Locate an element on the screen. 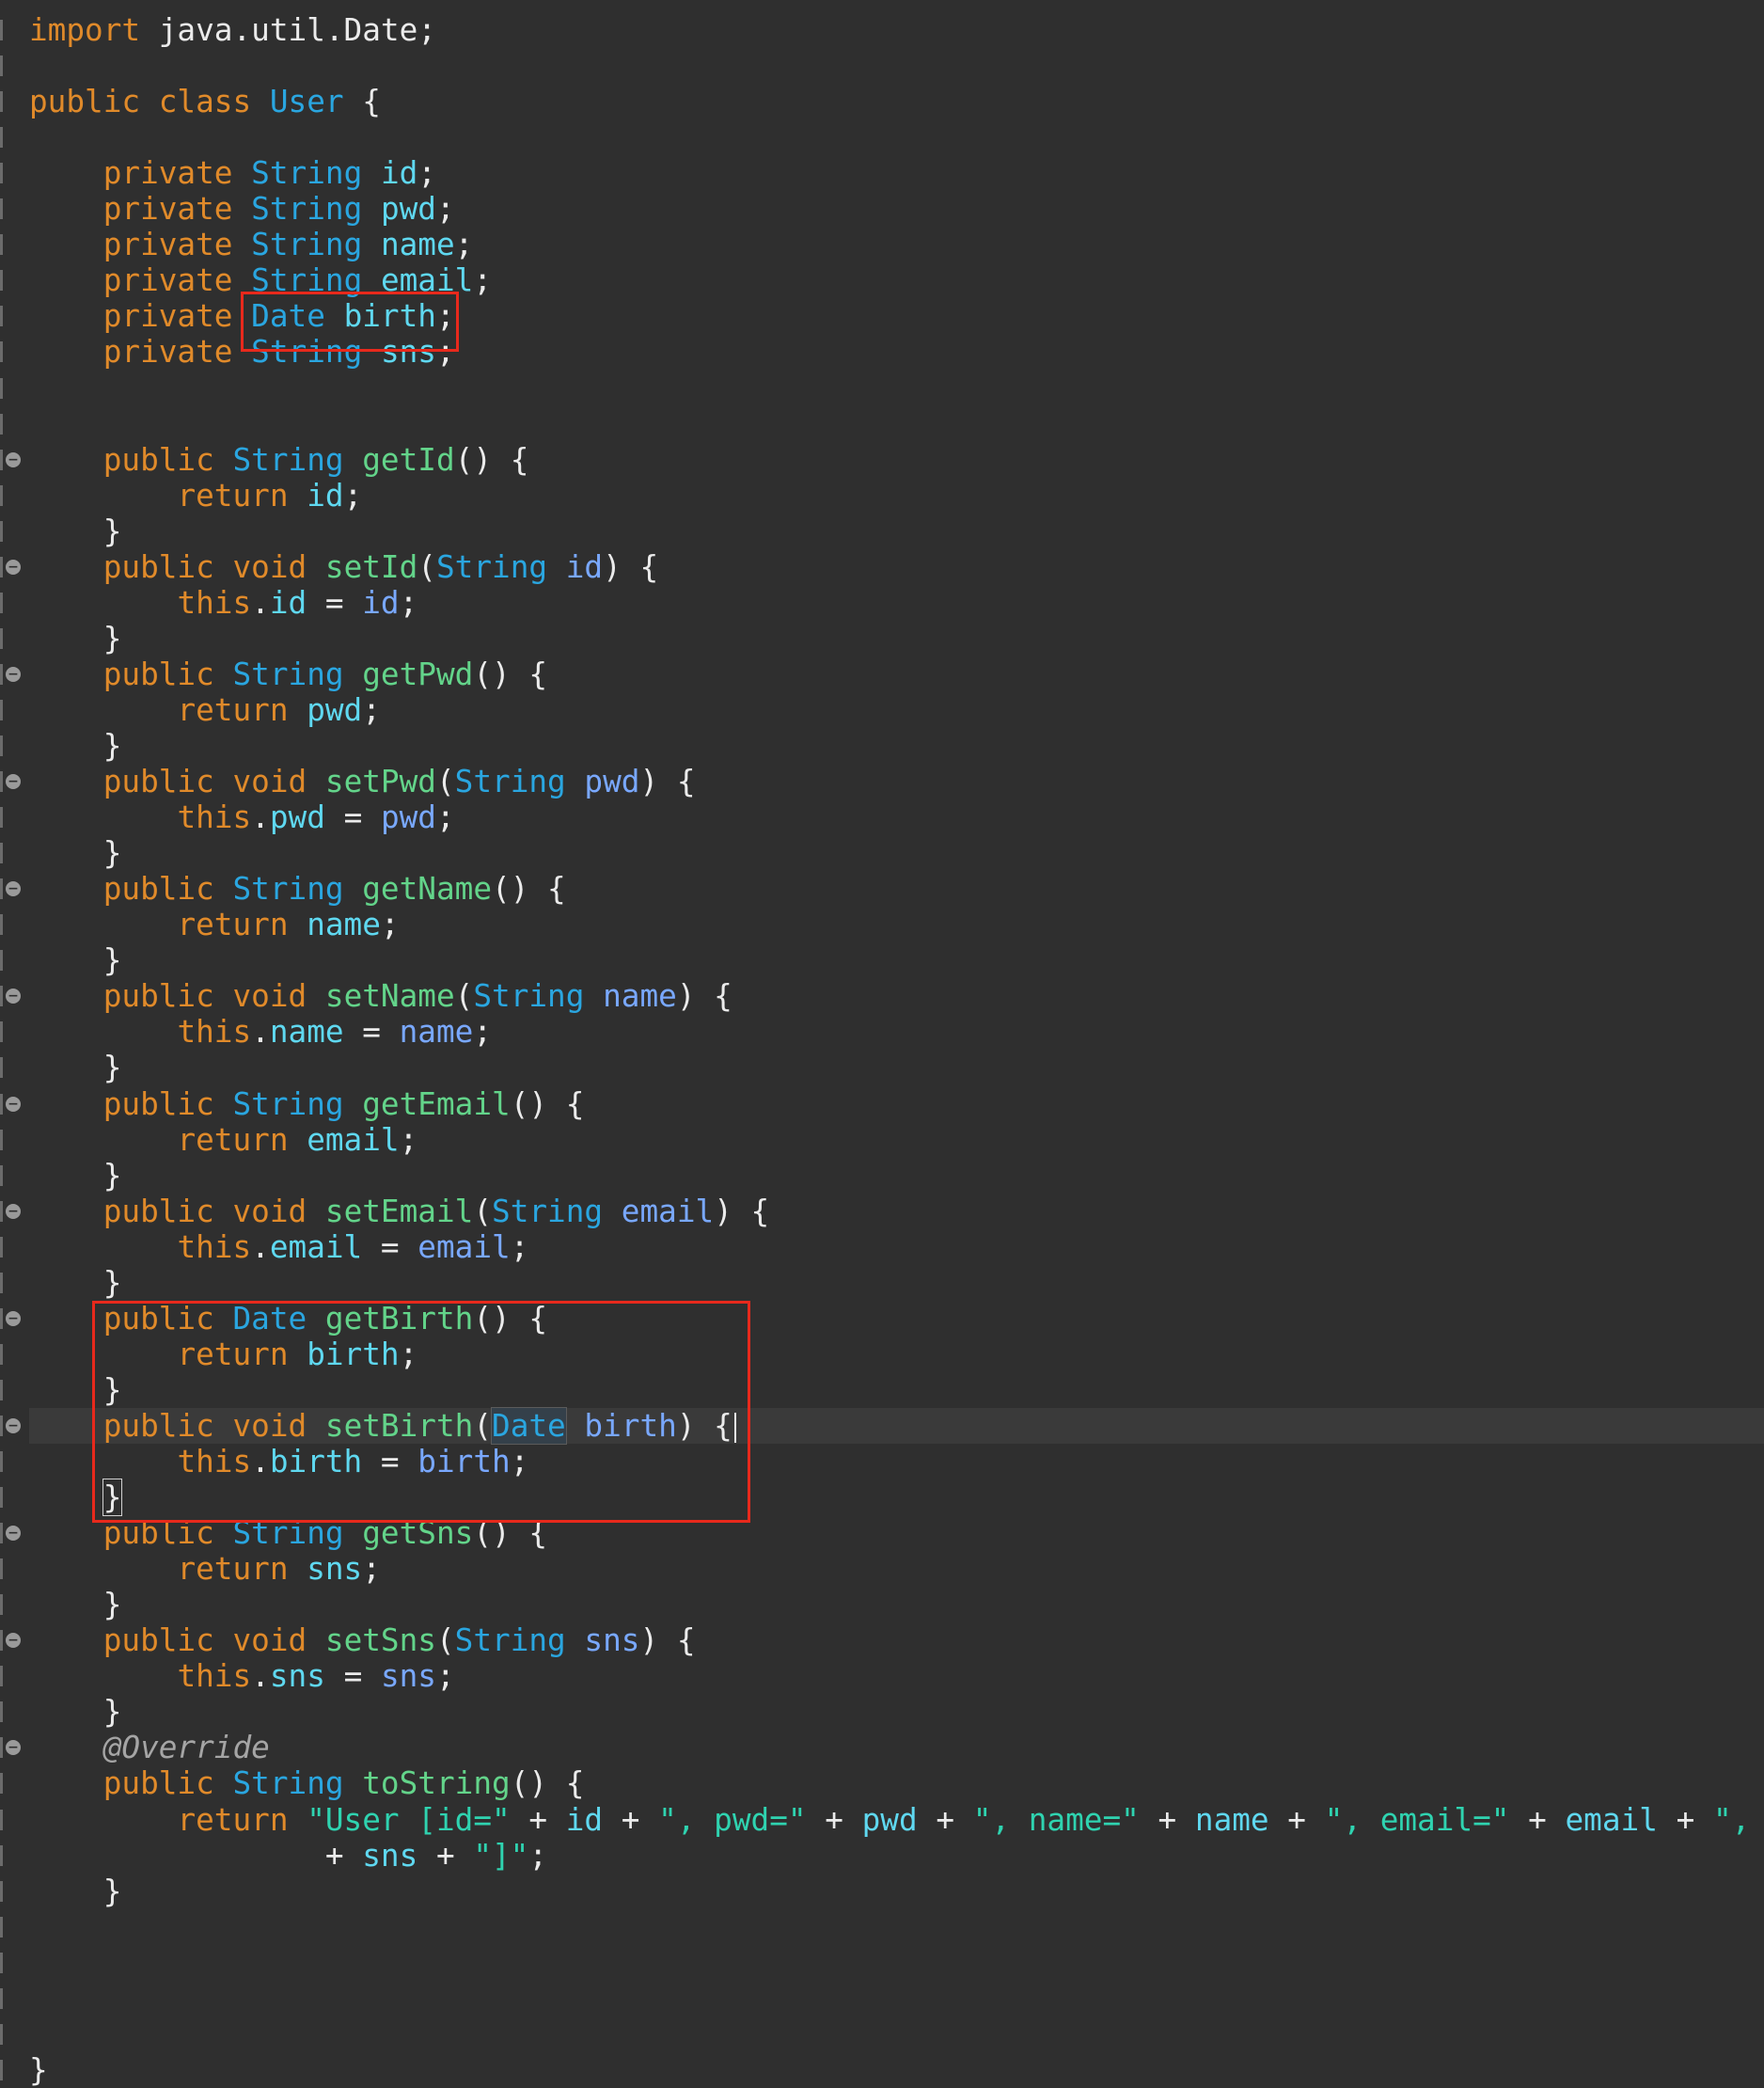 Image resolution: width=1764 pixels, height=2088 pixels. code-token: } is located at coordinates (76, 1283).